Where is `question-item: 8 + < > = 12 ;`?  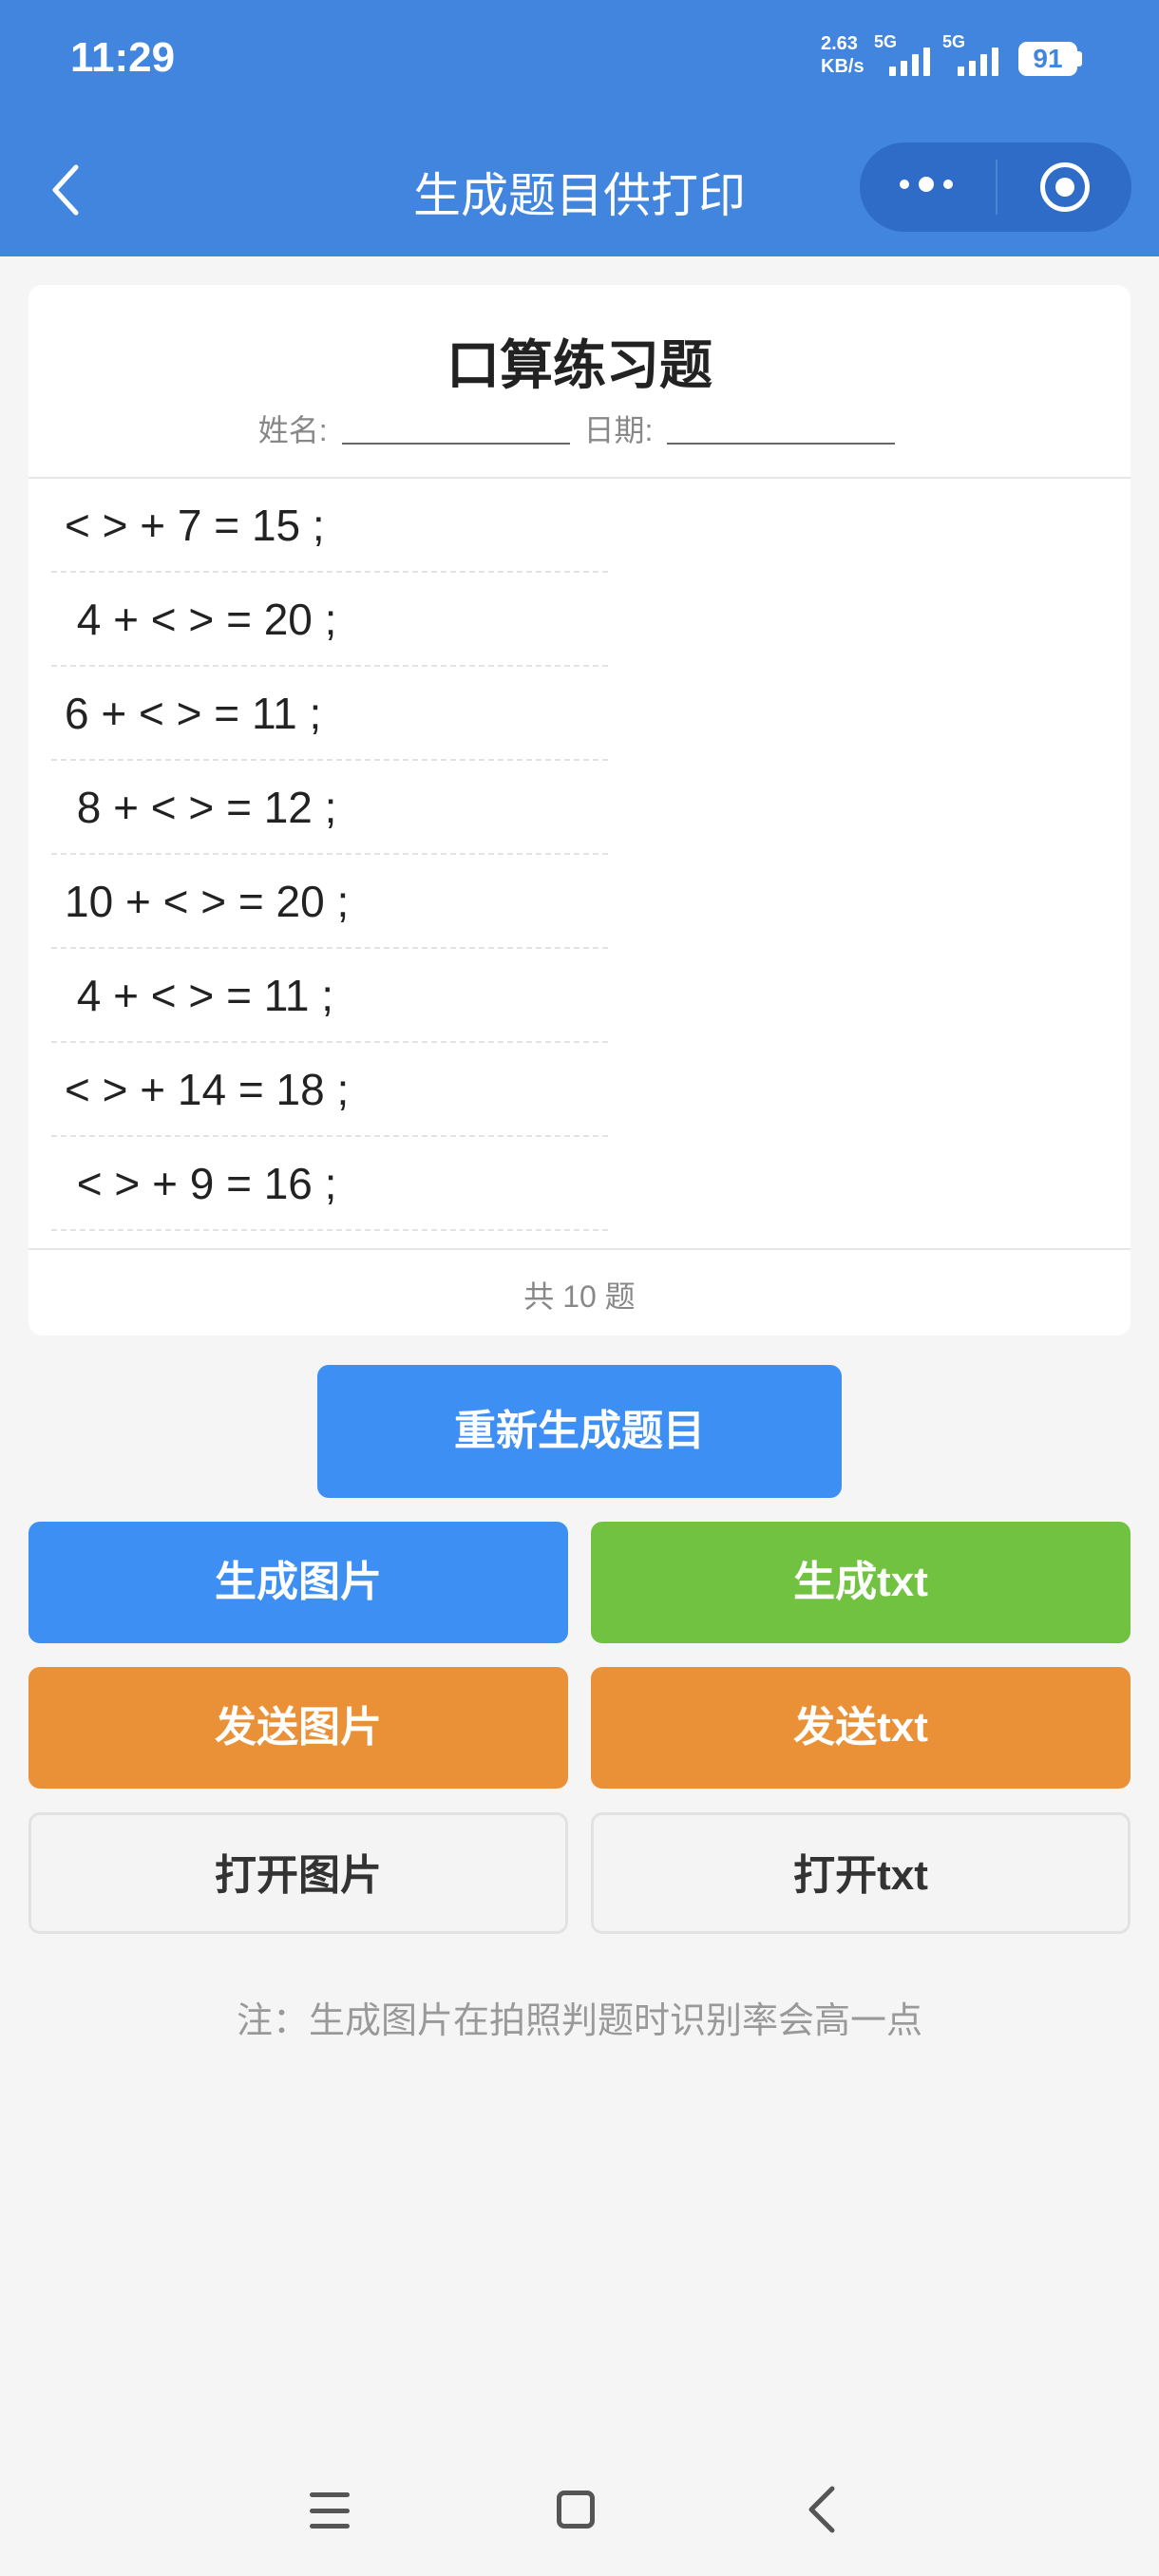
question-item: 8 + < > = 12 ; is located at coordinates (329, 808).